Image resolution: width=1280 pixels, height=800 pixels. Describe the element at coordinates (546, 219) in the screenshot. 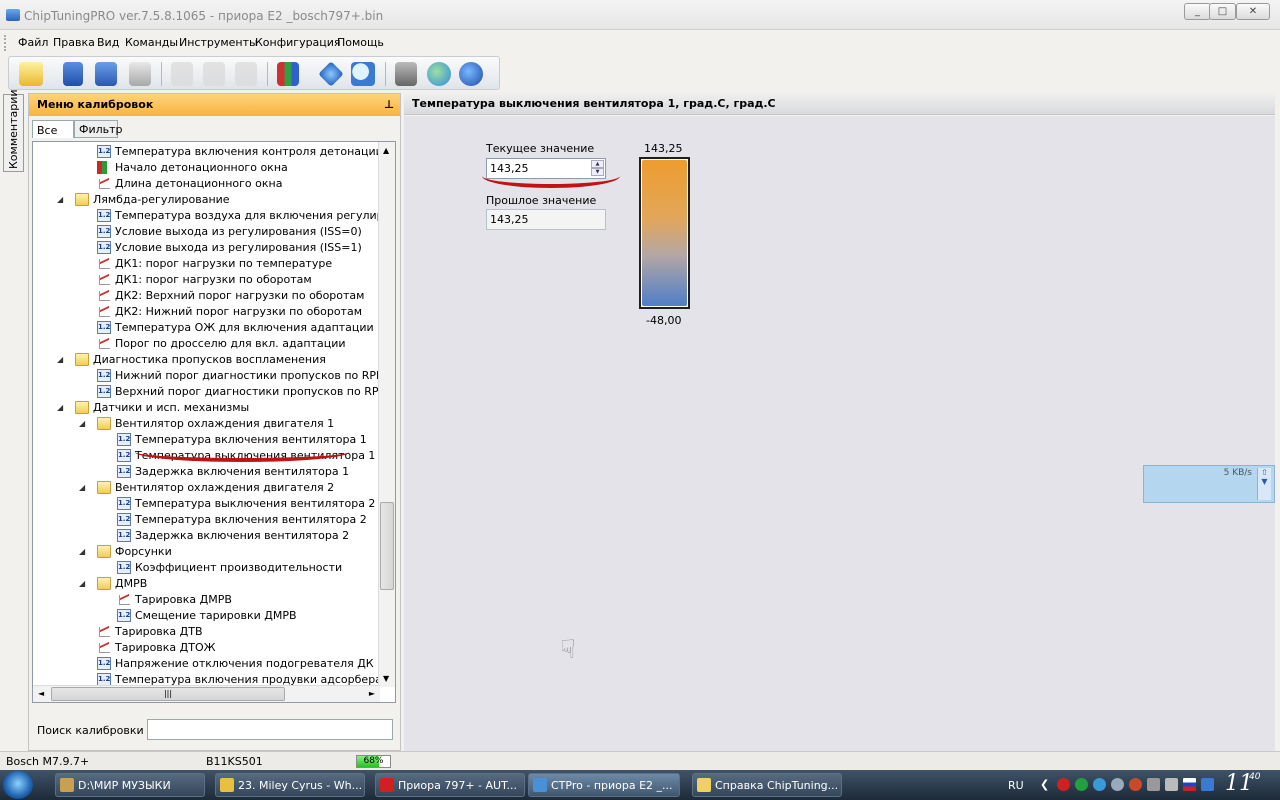

I see `previous-value-field: 143,25` at that location.